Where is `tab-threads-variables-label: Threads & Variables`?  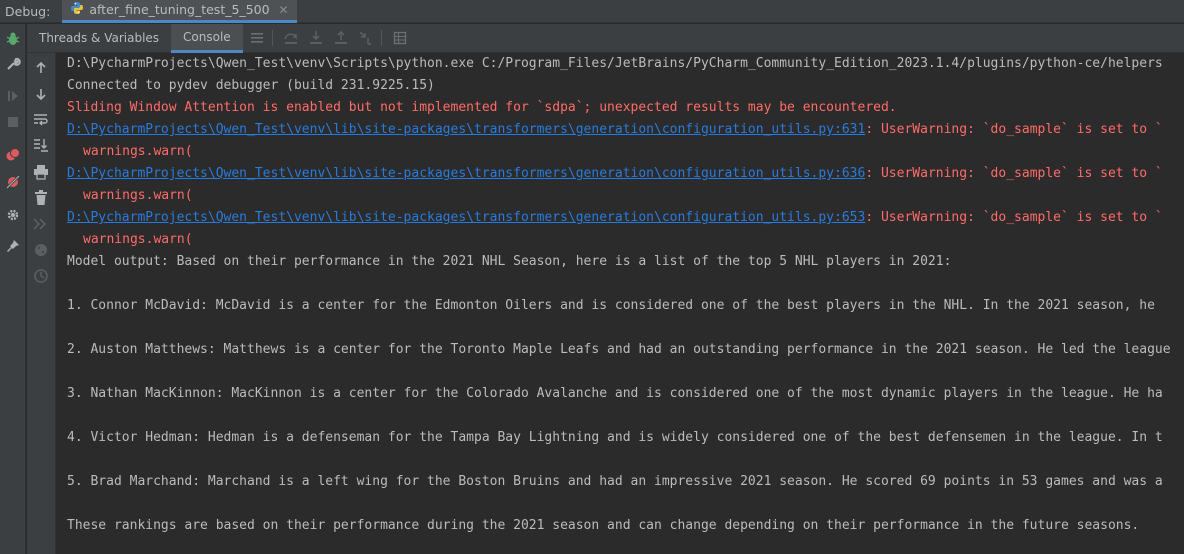
tab-threads-variables-label: Threads & Variables is located at coordinates (99, 38).